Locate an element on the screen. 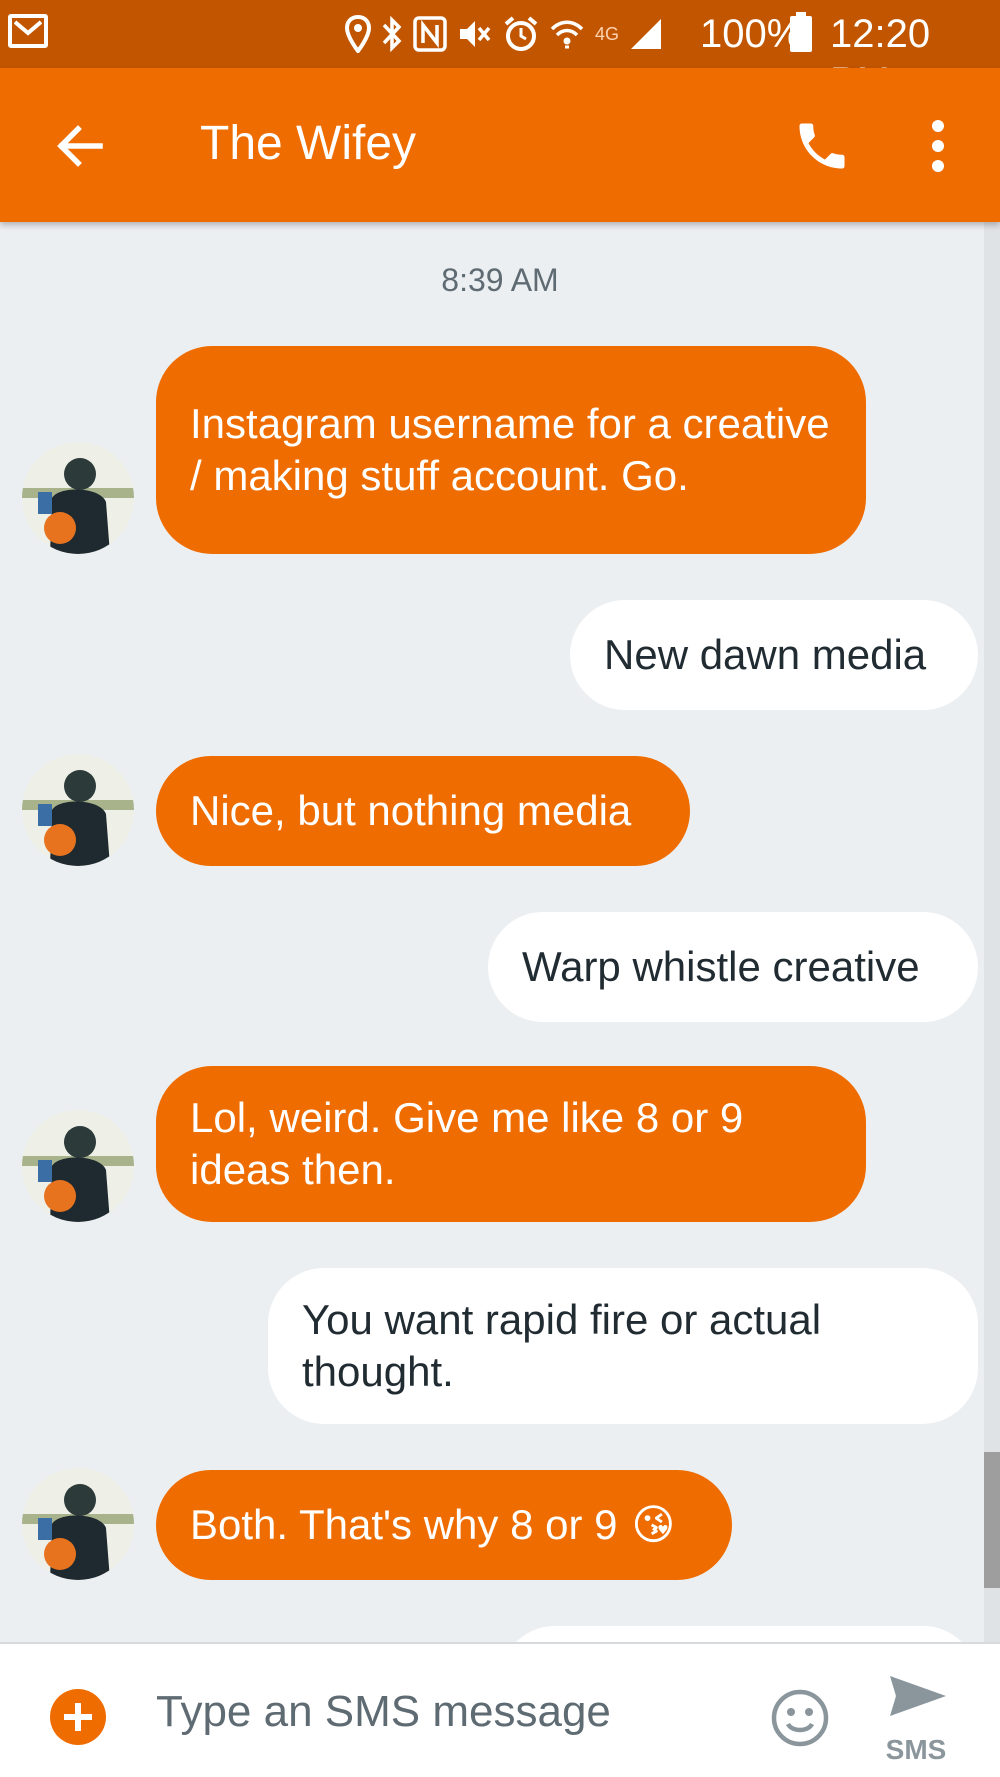 The width and height of the screenshot is (1000, 1777). location-icon is located at coordinates (358, 34).